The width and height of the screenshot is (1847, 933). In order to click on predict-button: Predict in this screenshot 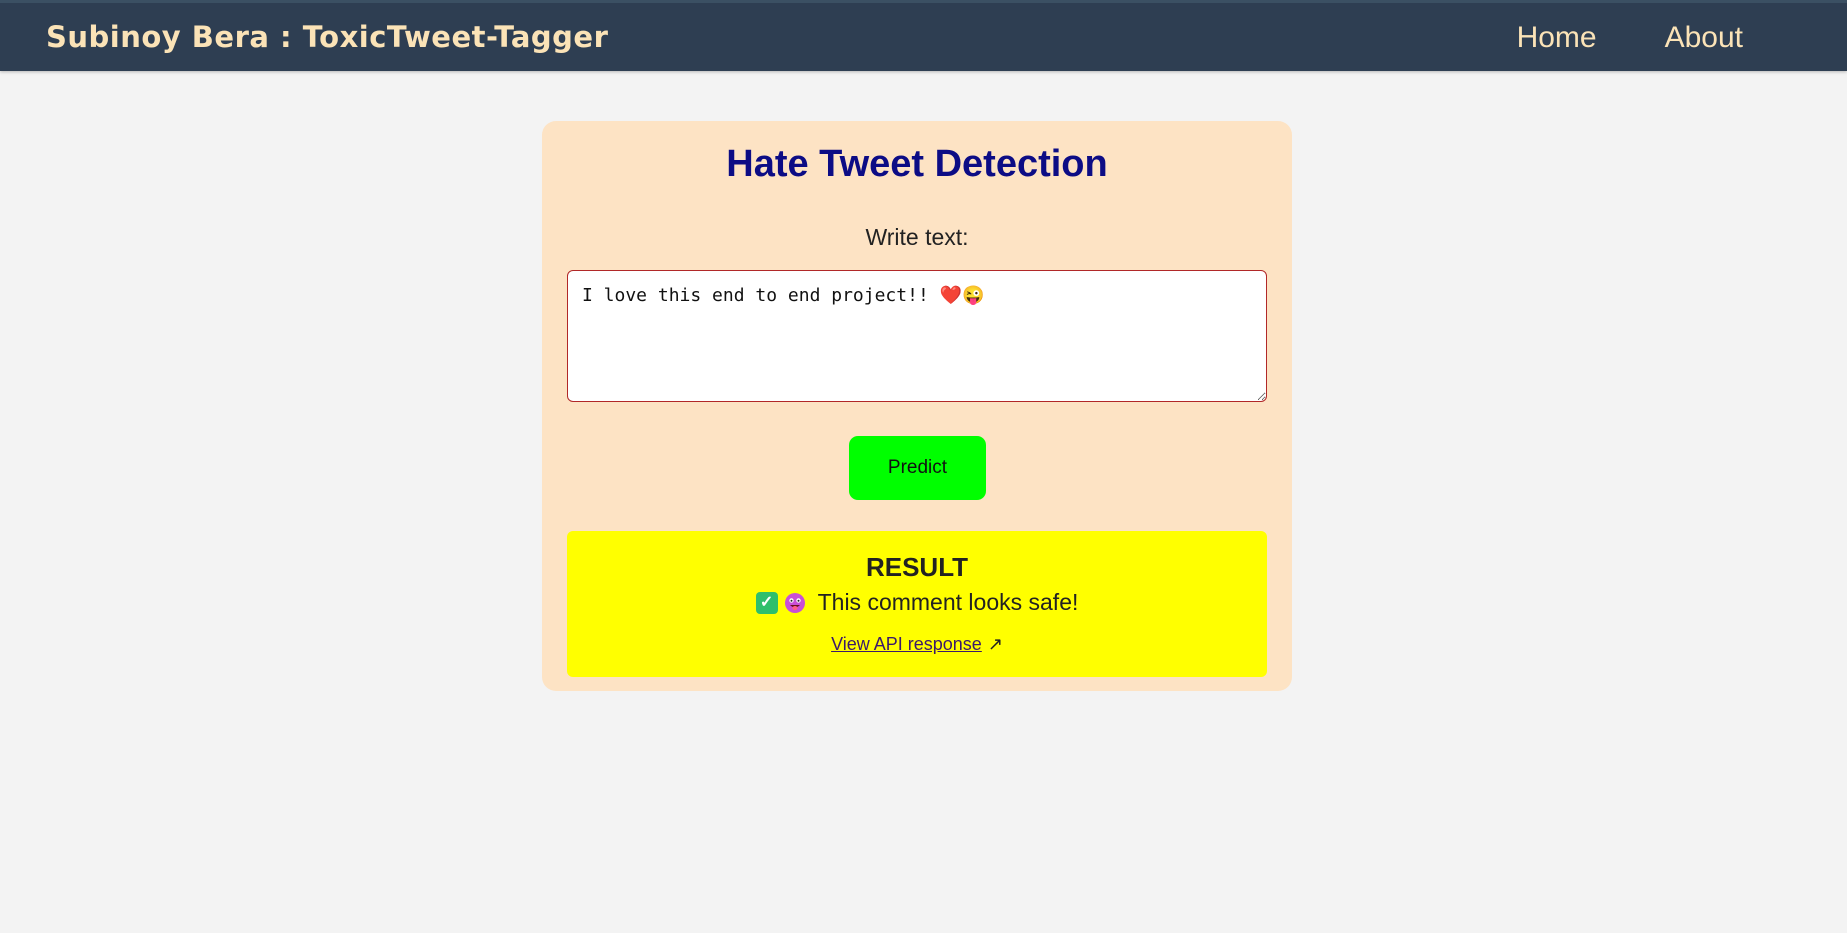, I will do `click(917, 468)`.